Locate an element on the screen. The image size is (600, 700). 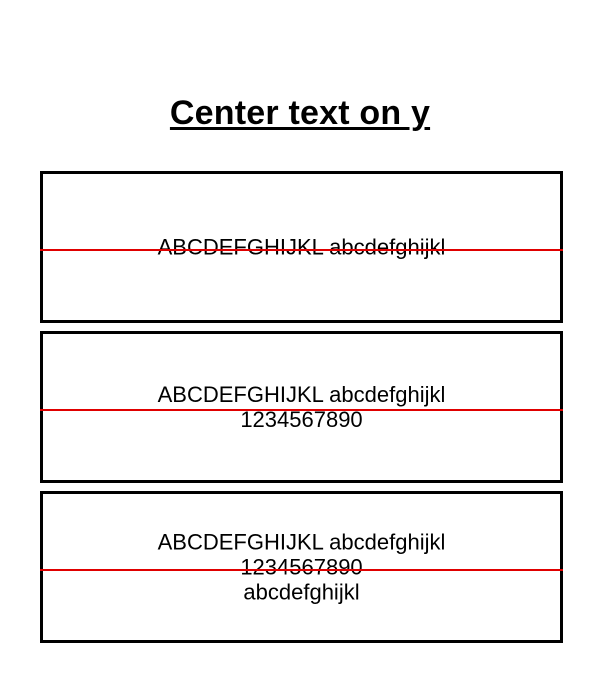
centered-text-block: ABCDEFGHIJKL abcdefghijkl is located at coordinates (301, 247).